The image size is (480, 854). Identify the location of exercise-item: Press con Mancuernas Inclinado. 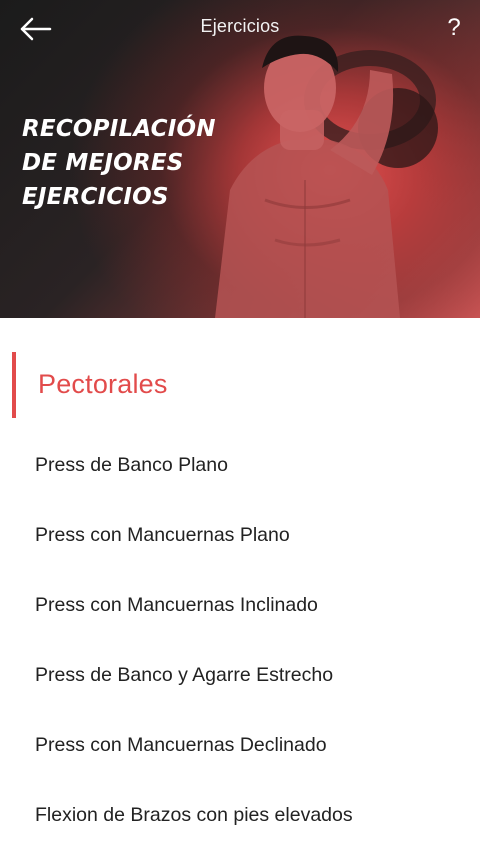
(240, 605).